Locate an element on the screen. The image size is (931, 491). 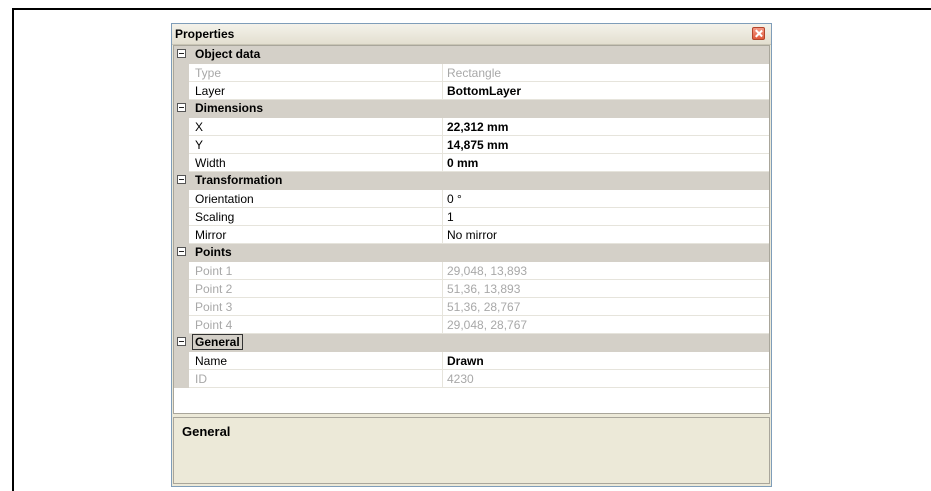
property-name: Point 4 is located at coordinates (214, 325).